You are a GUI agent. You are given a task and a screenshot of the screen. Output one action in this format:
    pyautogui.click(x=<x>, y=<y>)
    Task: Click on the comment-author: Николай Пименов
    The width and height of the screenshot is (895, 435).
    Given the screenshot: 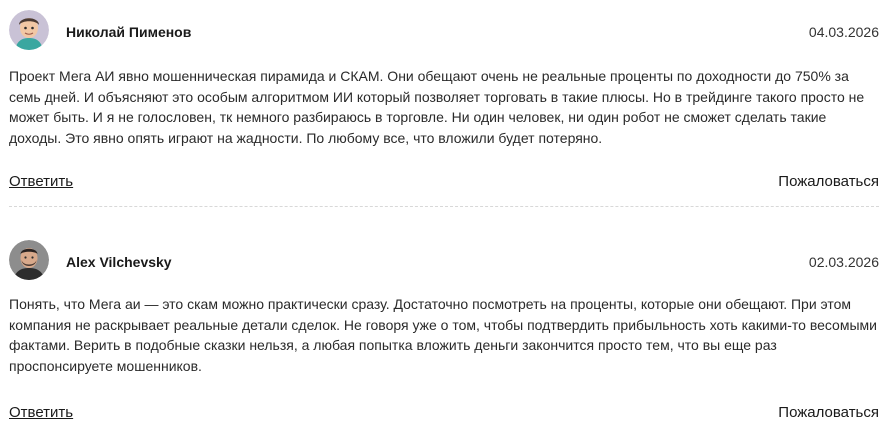 What is the action you would take?
    pyautogui.click(x=129, y=32)
    